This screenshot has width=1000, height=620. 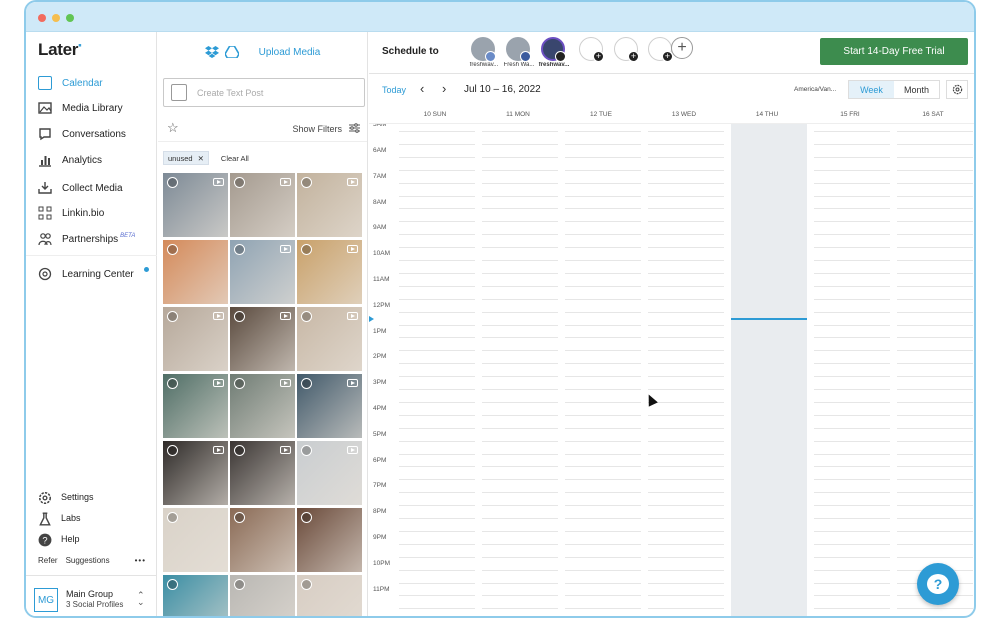 What do you see at coordinates (264, 92) in the screenshot?
I see `create-text-post-button: Create Text Post` at bounding box center [264, 92].